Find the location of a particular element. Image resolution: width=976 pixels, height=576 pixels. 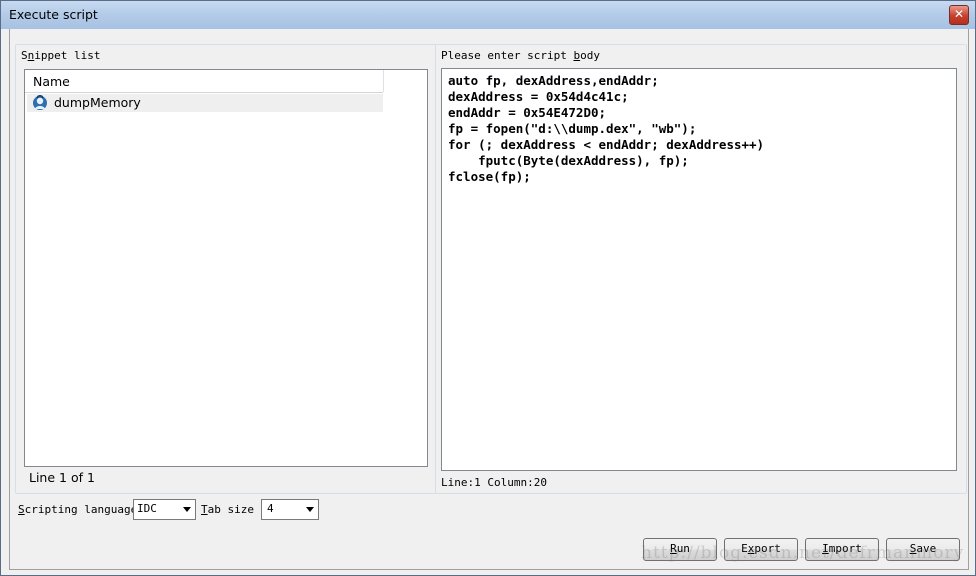

code-line: fp = fopen("d:\\dump.dex", "wb"); is located at coordinates (572, 128).